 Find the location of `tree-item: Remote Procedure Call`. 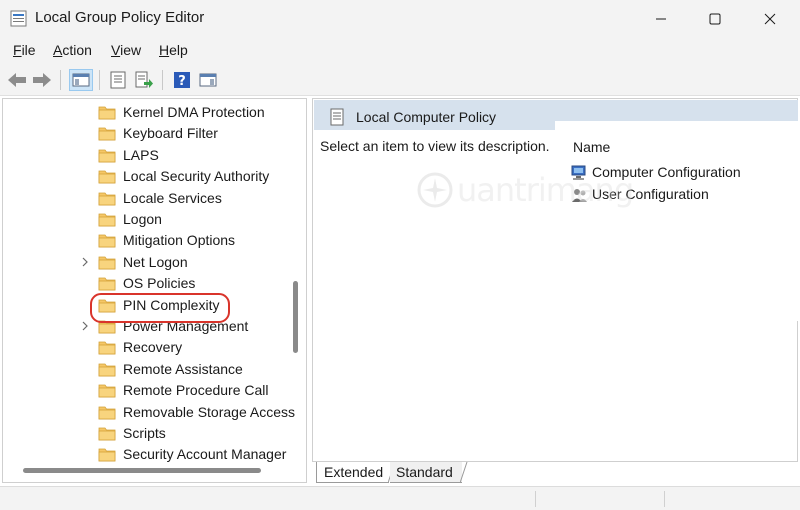

tree-item: Remote Procedure Call is located at coordinates (148, 390).